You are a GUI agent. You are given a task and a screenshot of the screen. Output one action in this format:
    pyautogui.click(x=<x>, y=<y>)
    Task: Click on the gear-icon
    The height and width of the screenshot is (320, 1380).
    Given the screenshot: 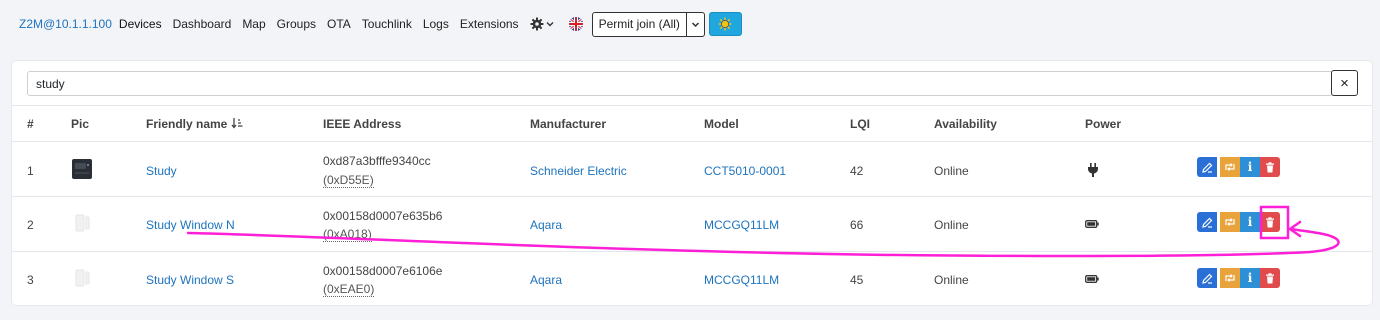 What is the action you would take?
    pyautogui.click(x=537, y=24)
    